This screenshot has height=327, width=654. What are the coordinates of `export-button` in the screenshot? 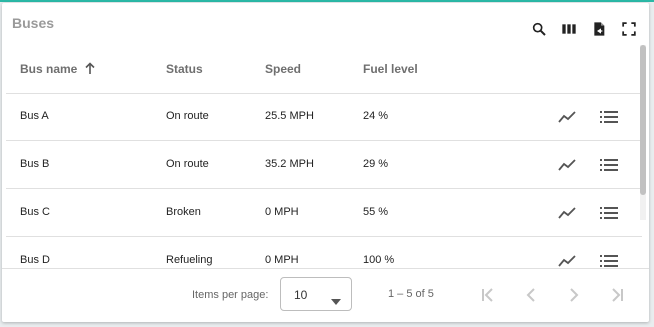 It's located at (599, 29).